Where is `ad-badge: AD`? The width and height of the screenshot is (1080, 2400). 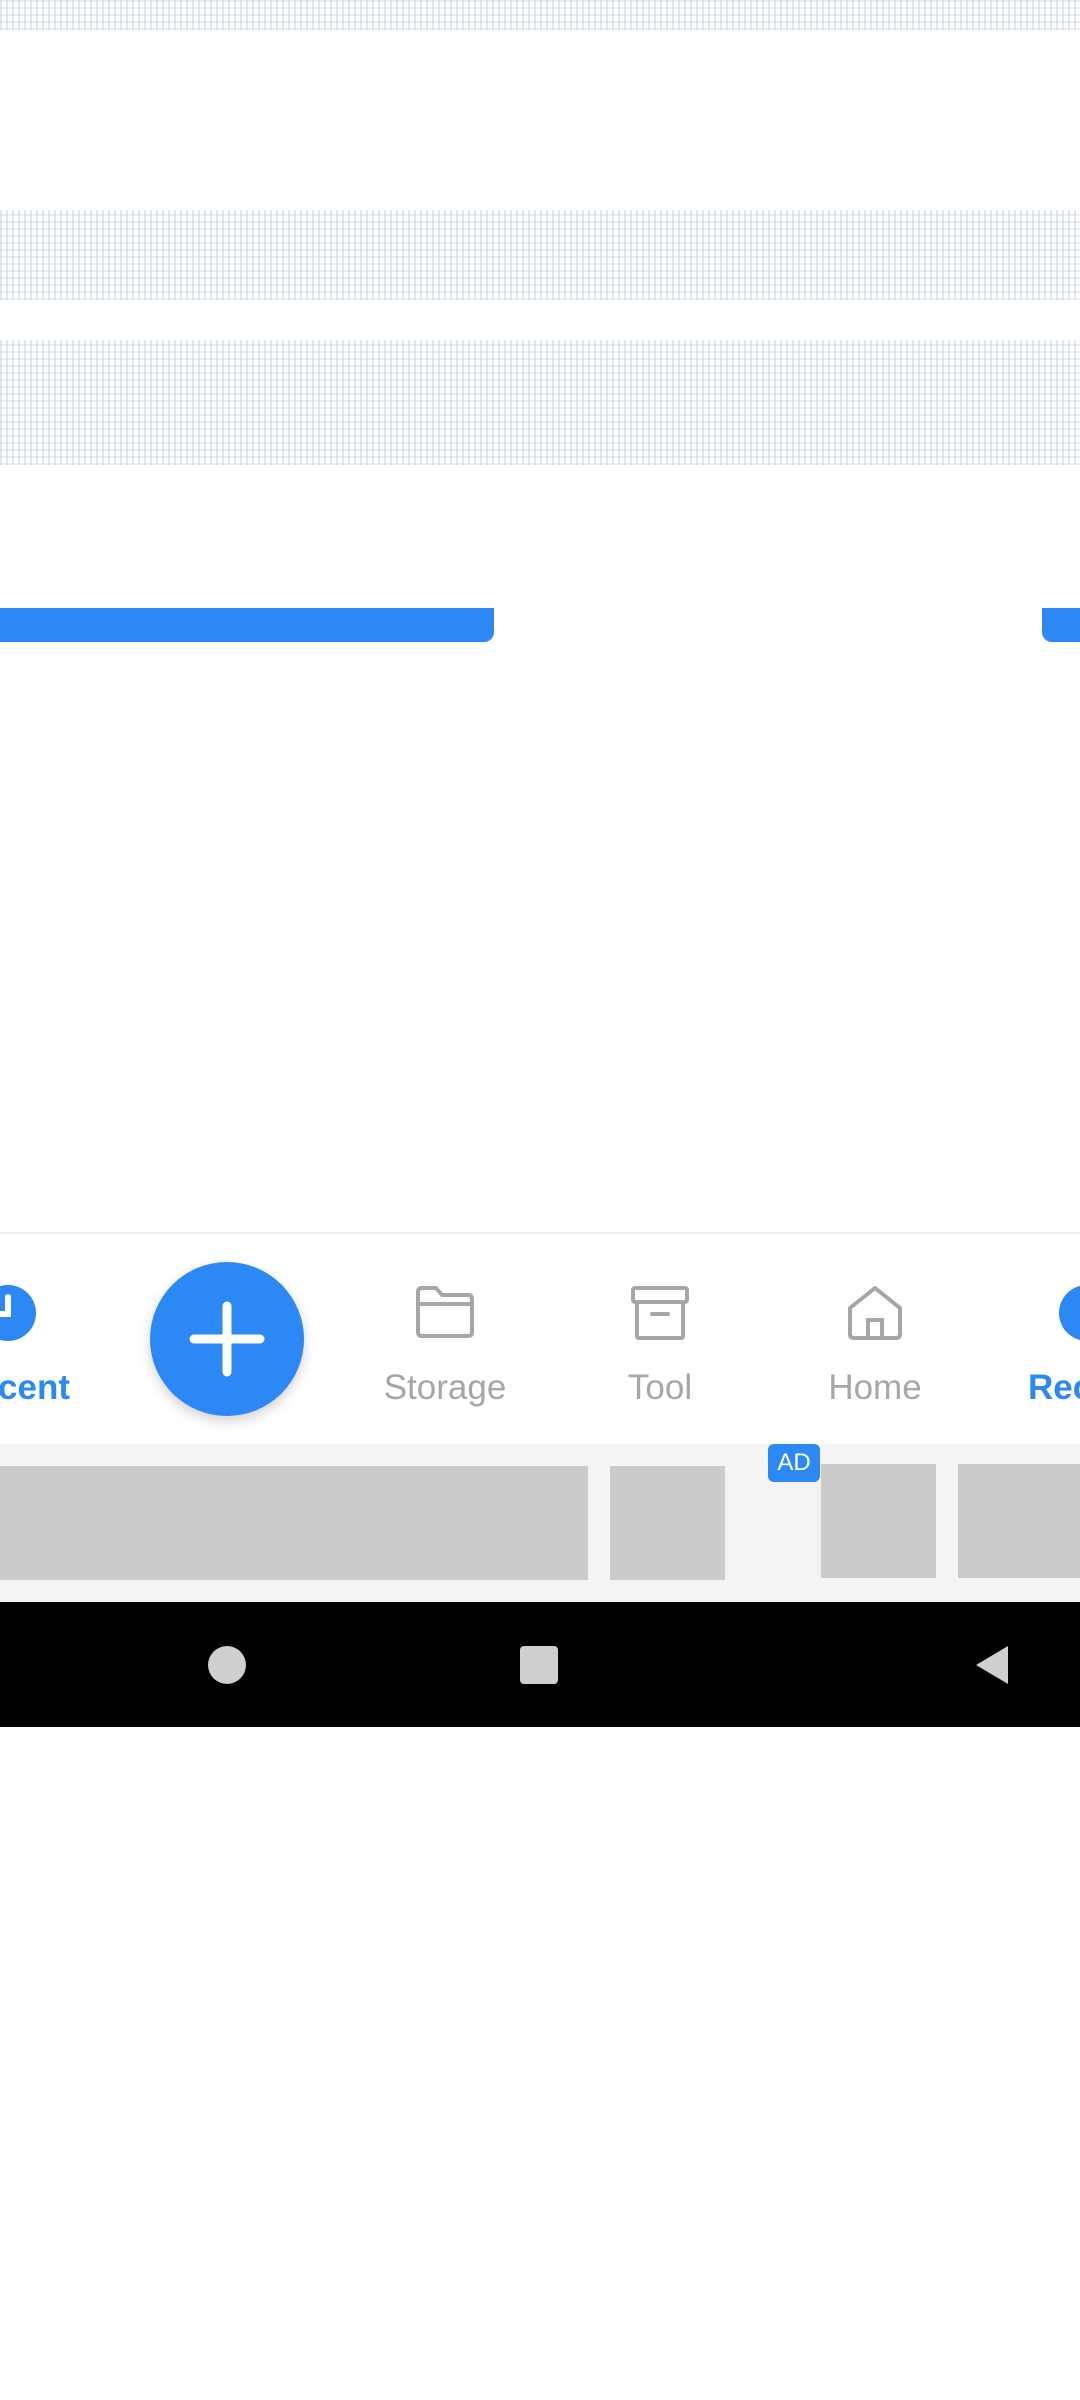 ad-badge: AD is located at coordinates (794, 1463).